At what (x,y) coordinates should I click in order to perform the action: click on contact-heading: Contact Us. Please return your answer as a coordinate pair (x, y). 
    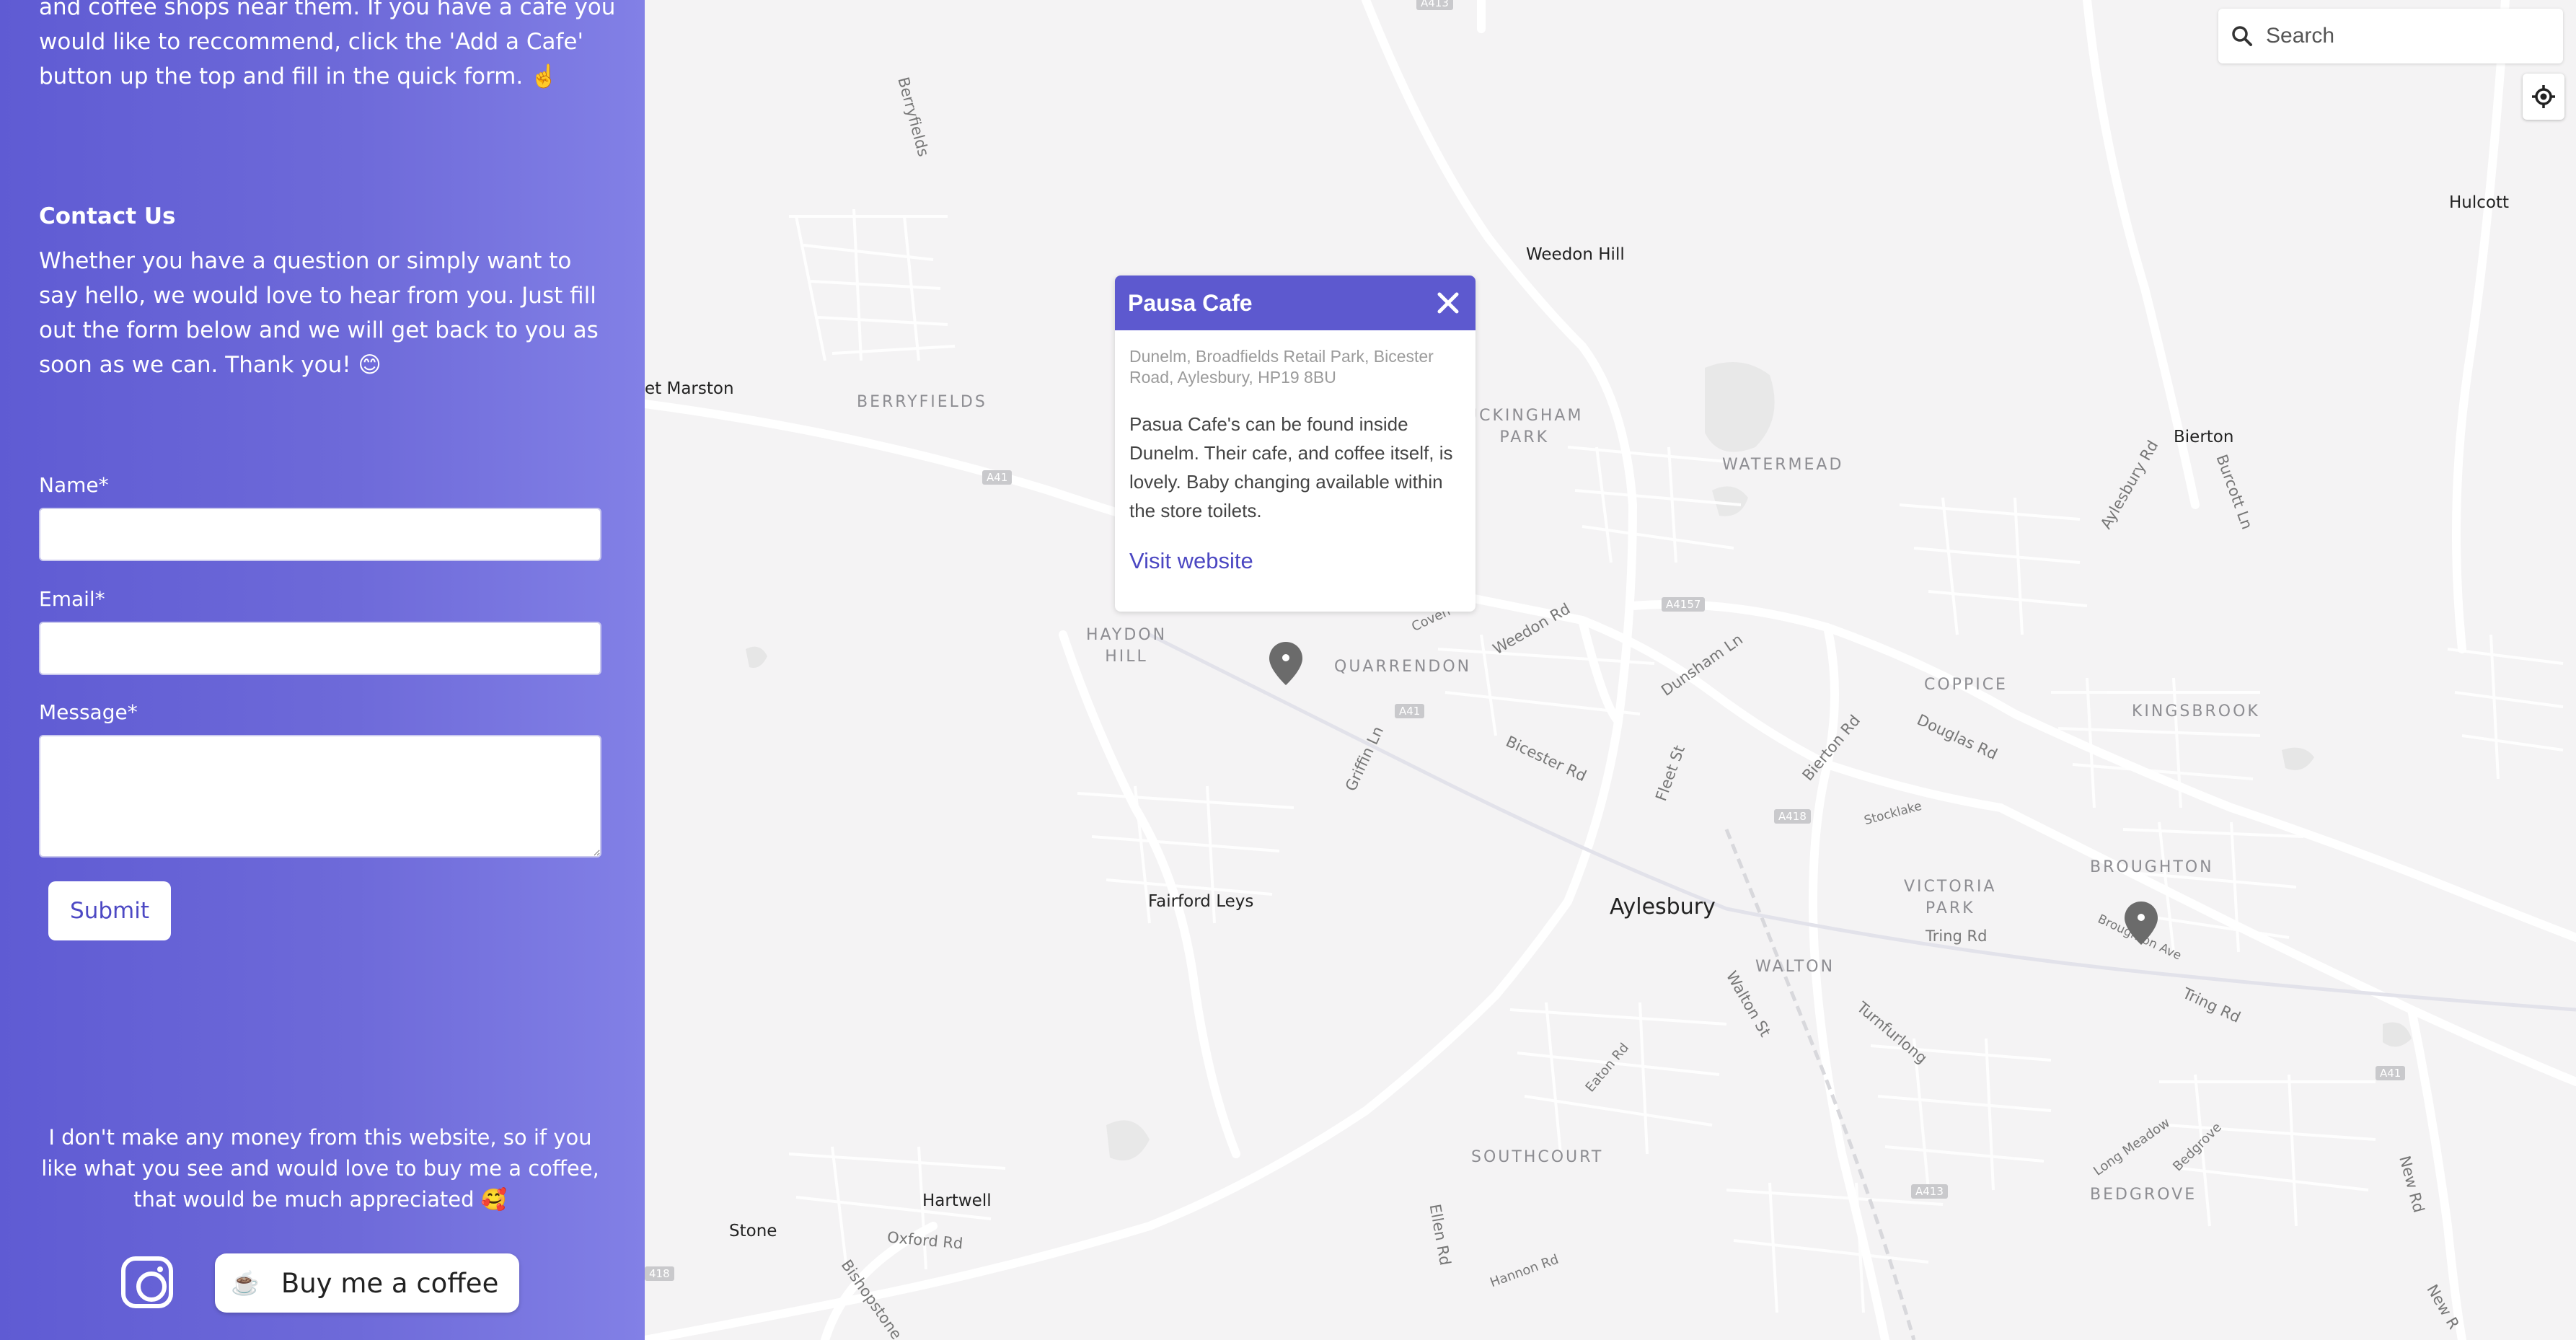
    Looking at the image, I should click on (107, 216).